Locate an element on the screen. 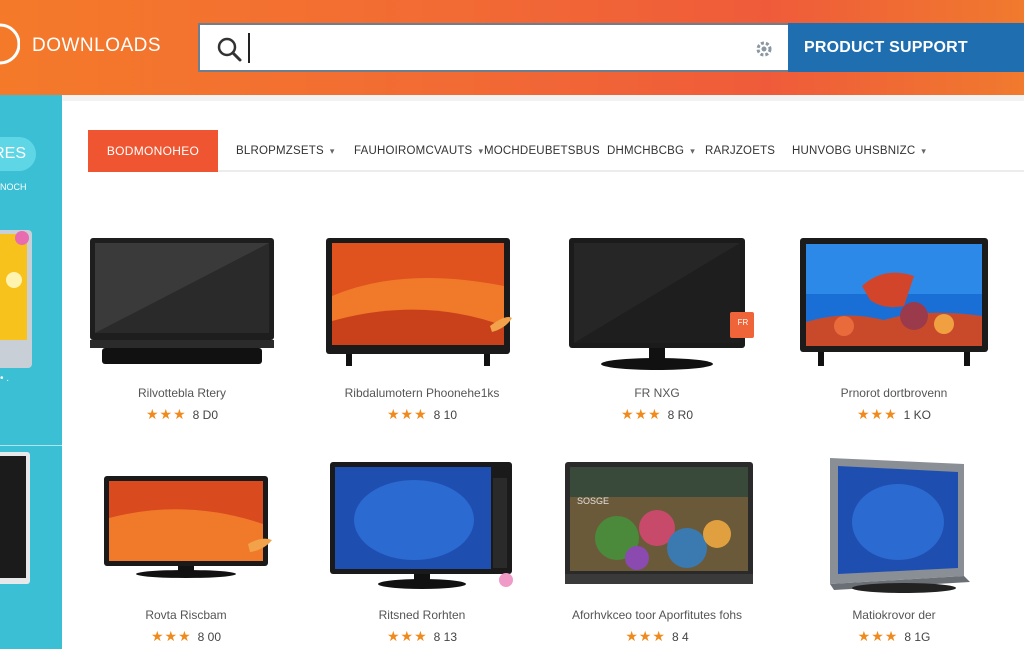 The image size is (1024, 649). search-bar is located at coordinates (494, 47).